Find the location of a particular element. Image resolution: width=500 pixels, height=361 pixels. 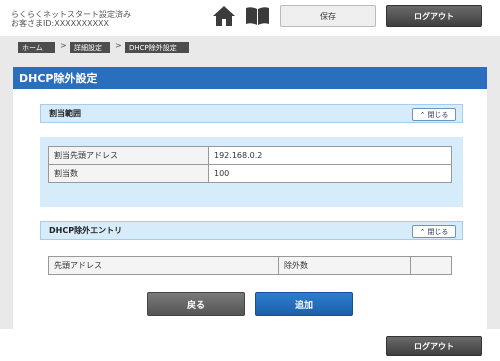

allocation-key: 割当数 is located at coordinates (128, 173).